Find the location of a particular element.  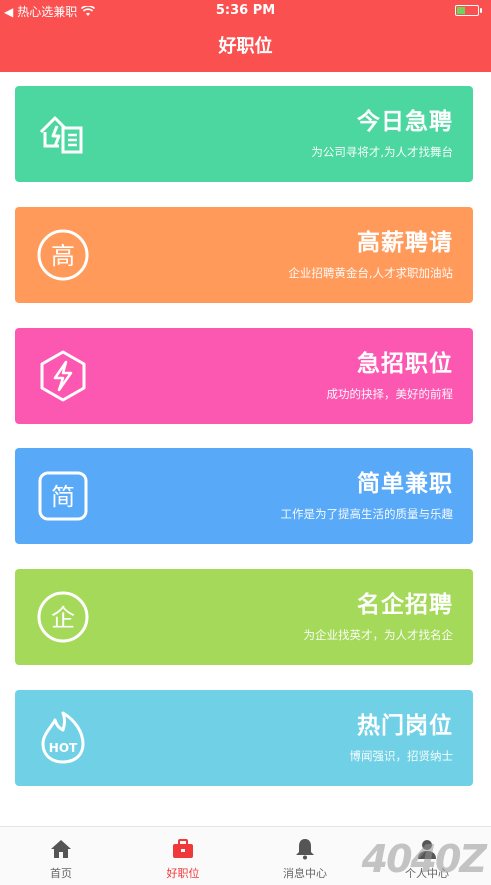

lightning-hexagon-icon is located at coordinates (63, 376).